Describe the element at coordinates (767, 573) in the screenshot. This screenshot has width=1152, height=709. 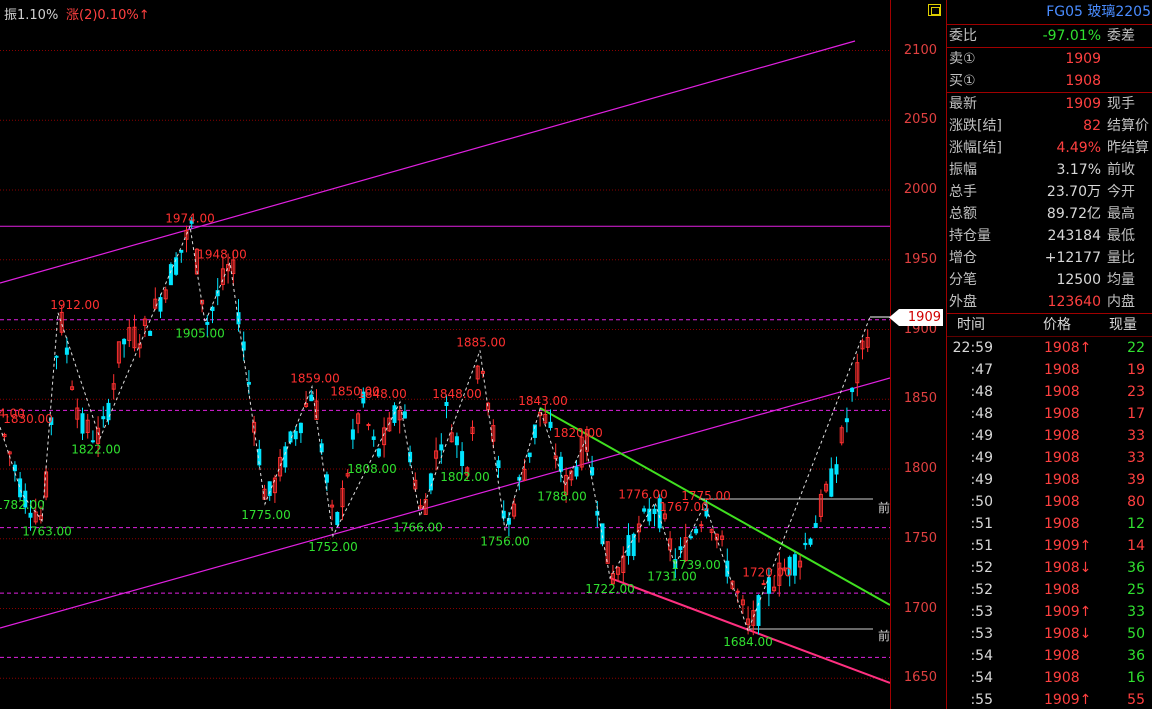
I see `swing-high-label: 1720.00` at that location.